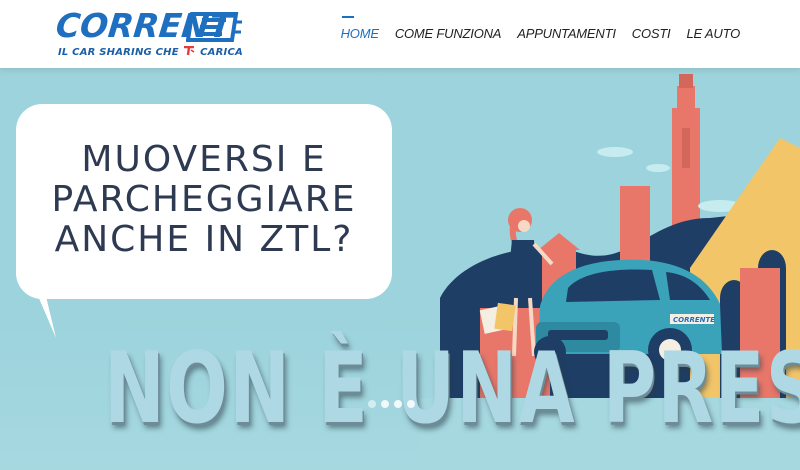 Image resolution: width=800 pixels, height=470 pixels. Describe the element at coordinates (651, 33) in the screenshot. I see `nav-costi: COSTI` at that location.